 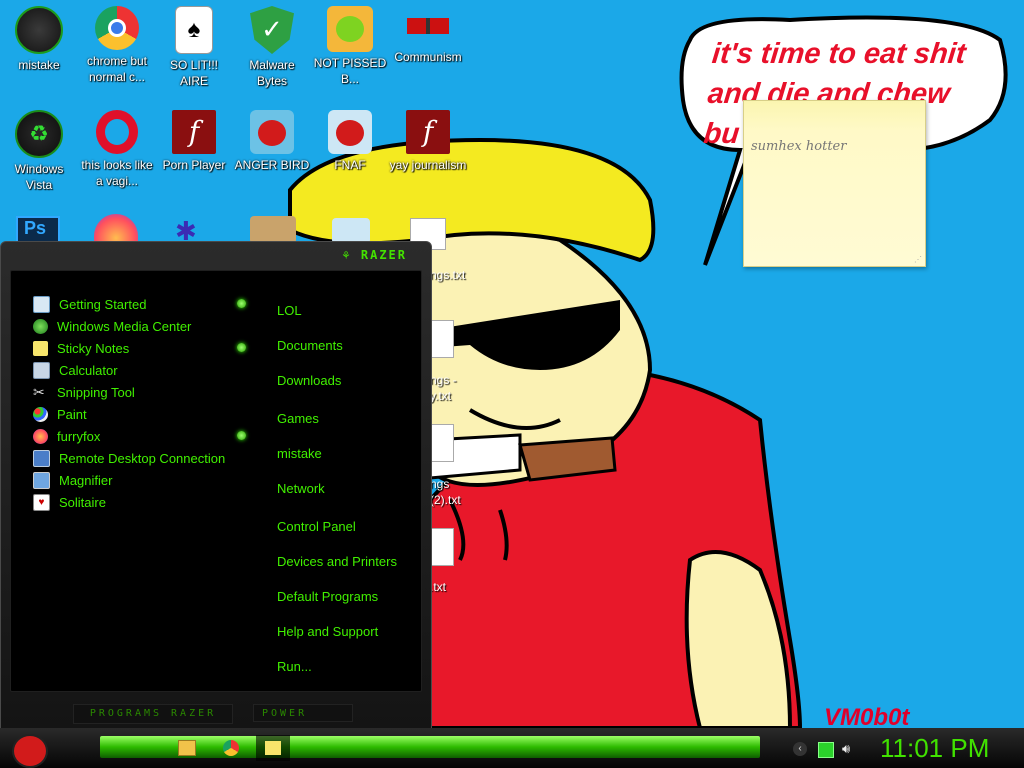 What do you see at coordinates (316, 526) in the screenshot?
I see `link-control-panel: Control Panel` at bounding box center [316, 526].